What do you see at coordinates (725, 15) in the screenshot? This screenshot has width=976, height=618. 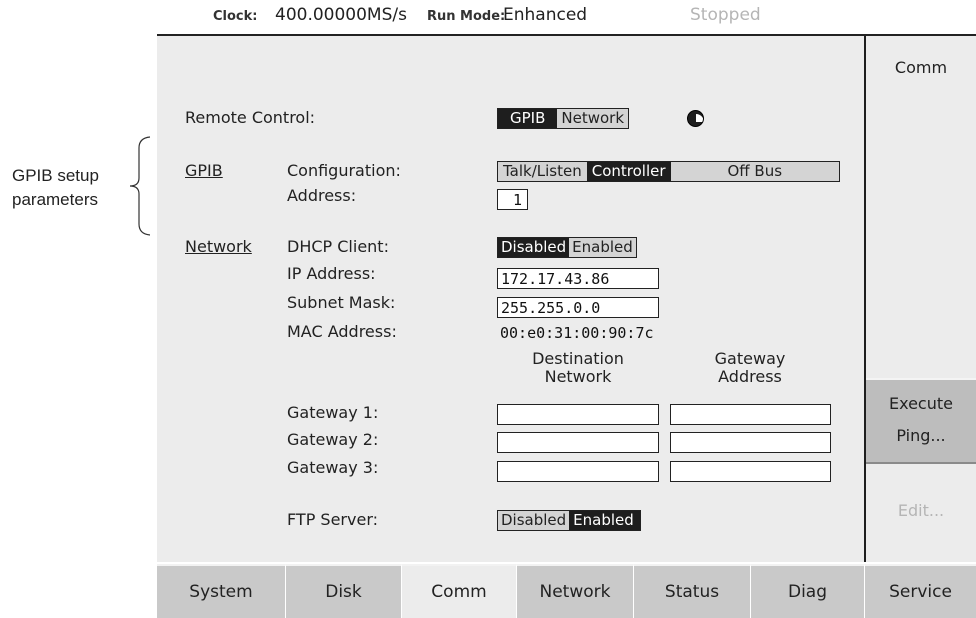 I see `acquisition-state: Stopped` at bounding box center [725, 15].